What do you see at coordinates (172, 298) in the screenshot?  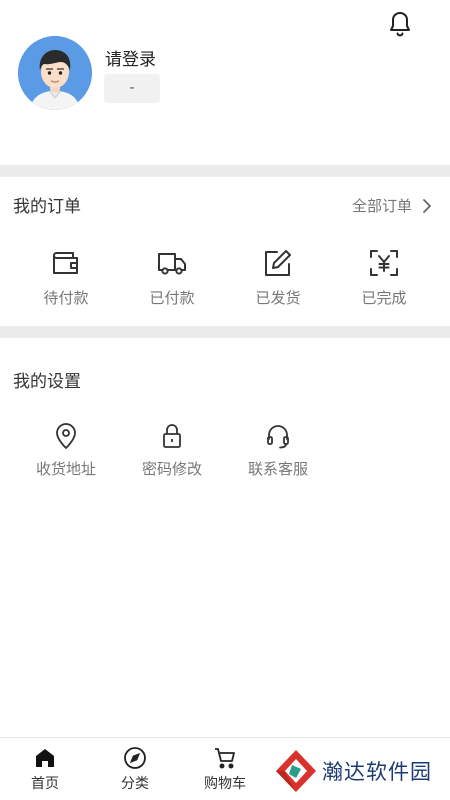 I see `order-status-label: 已付款` at bounding box center [172, 298].